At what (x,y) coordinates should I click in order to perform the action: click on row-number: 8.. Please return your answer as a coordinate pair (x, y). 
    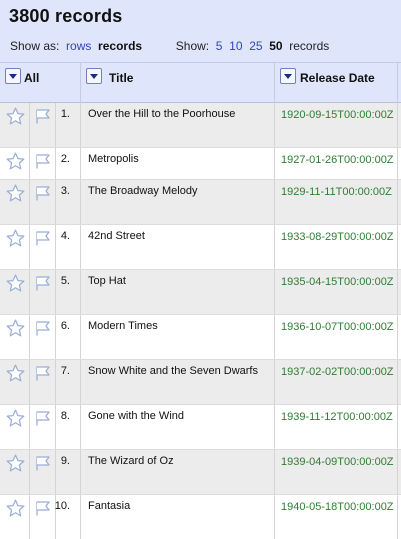
    Looking at the image, I should click on (65, 416).